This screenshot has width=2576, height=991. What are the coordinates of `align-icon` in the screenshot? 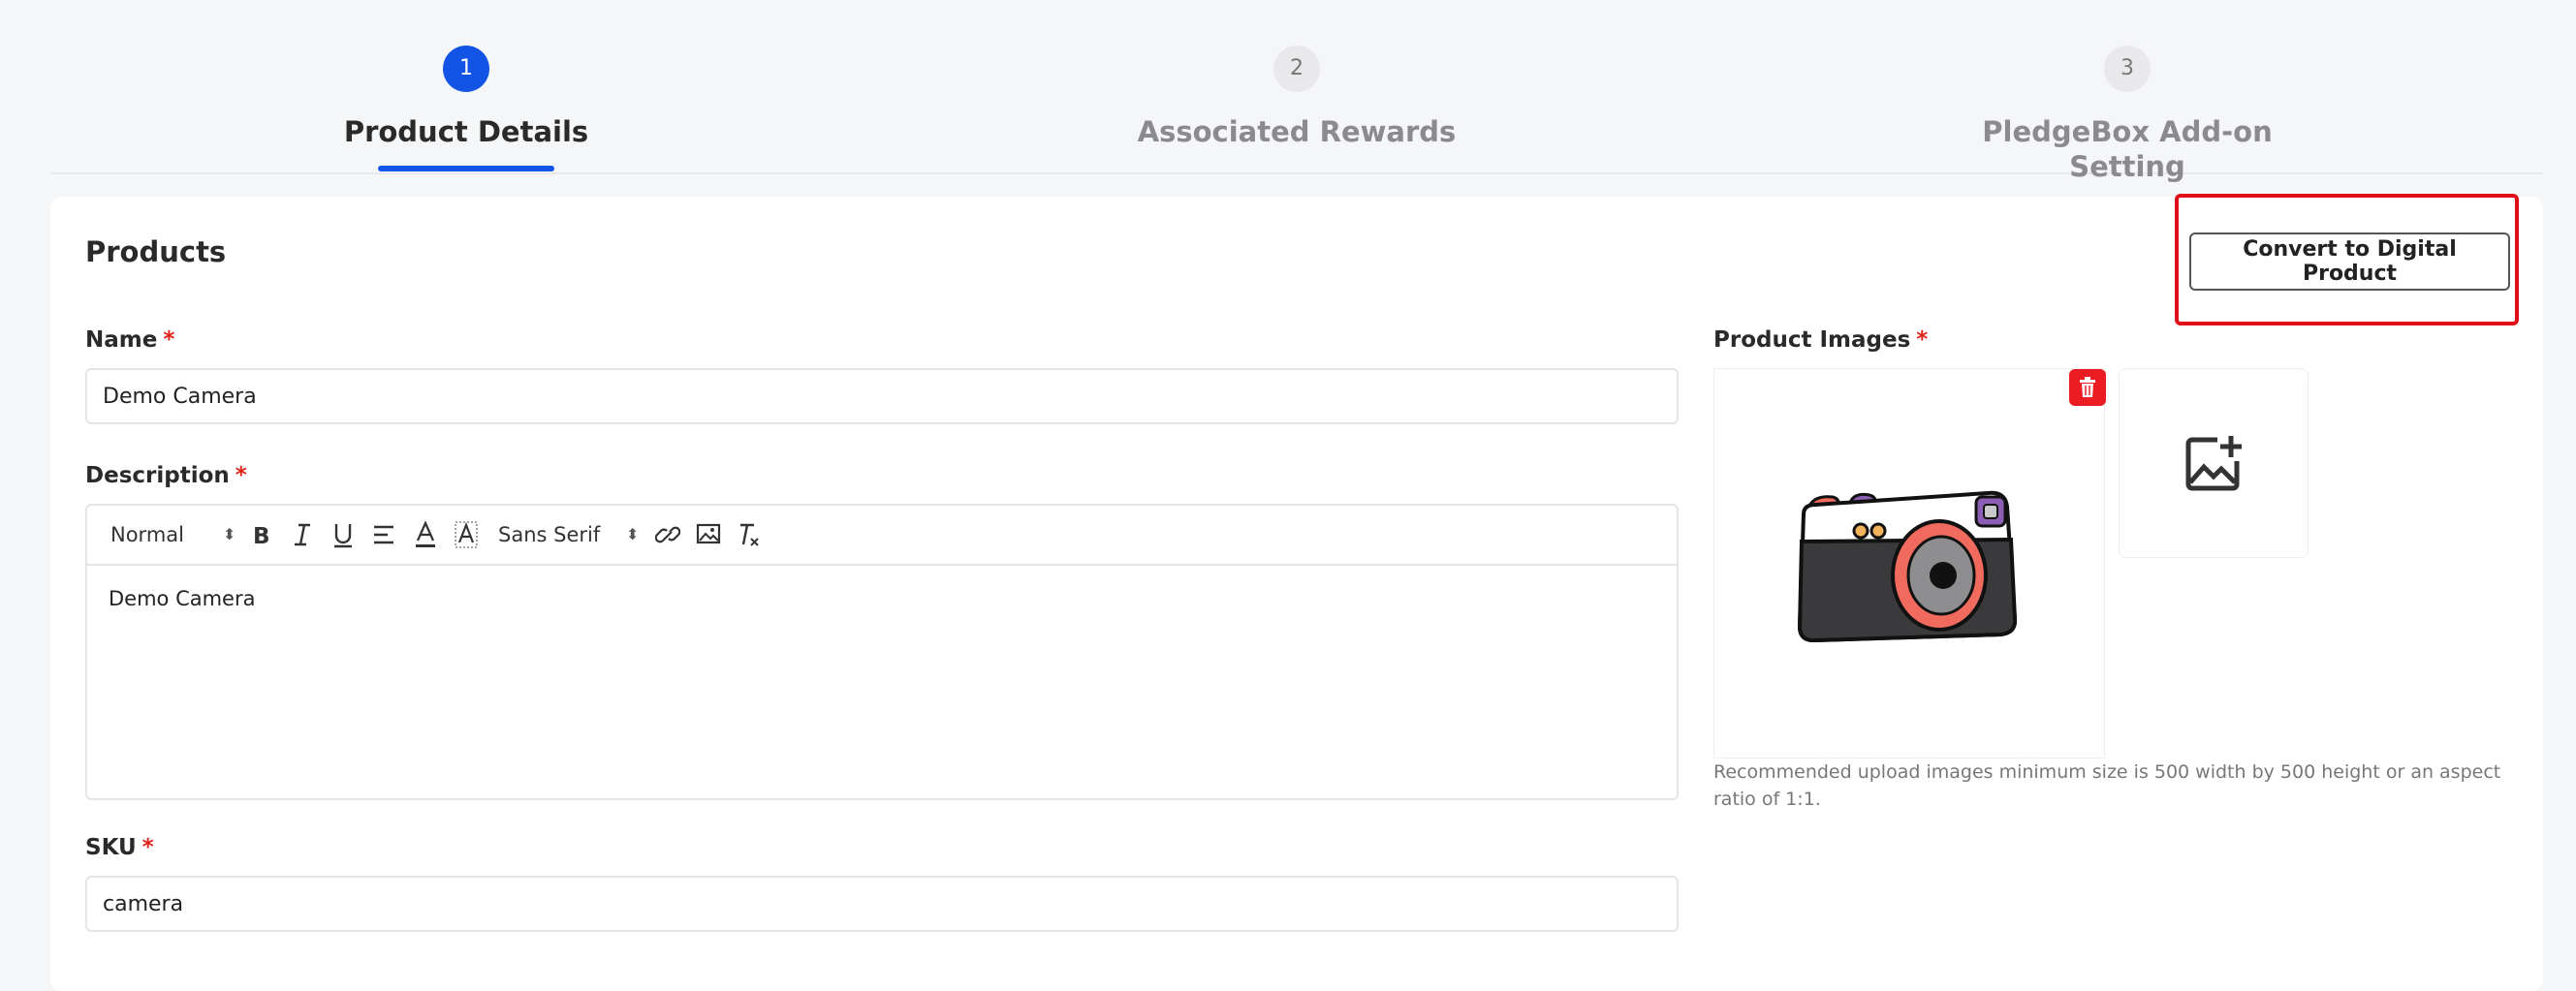 It's located at (383, 534).